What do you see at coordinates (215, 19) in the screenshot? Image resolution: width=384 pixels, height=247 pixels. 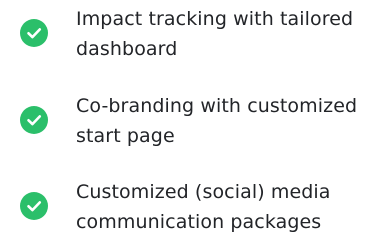 I see `feature-line-1: Impact tracking with tailored` at bounding box center [215, 19].